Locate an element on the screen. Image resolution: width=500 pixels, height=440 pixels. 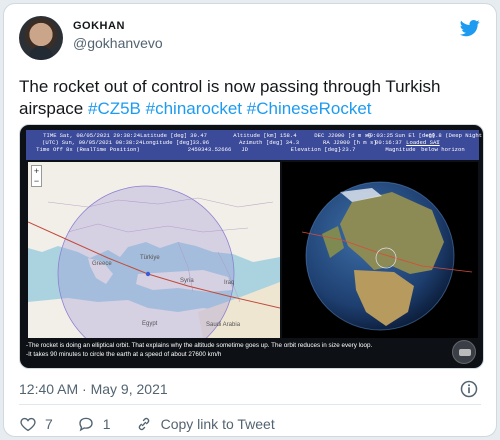
panel-cell: Azimuth [deg] is located at coordinates (261, 142).